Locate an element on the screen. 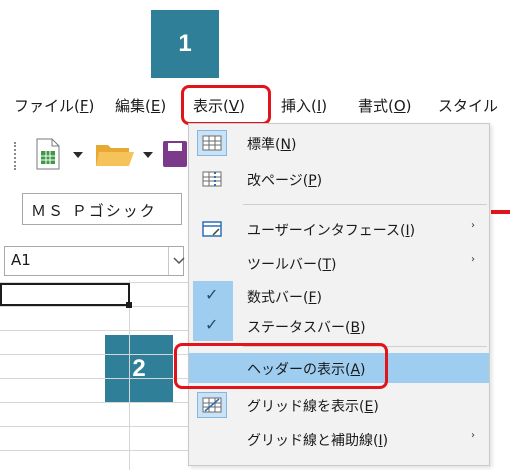 Image resolution: width=510 pixels, height=470 pixels. name-box: A1 is located at coordinates (94, 261).